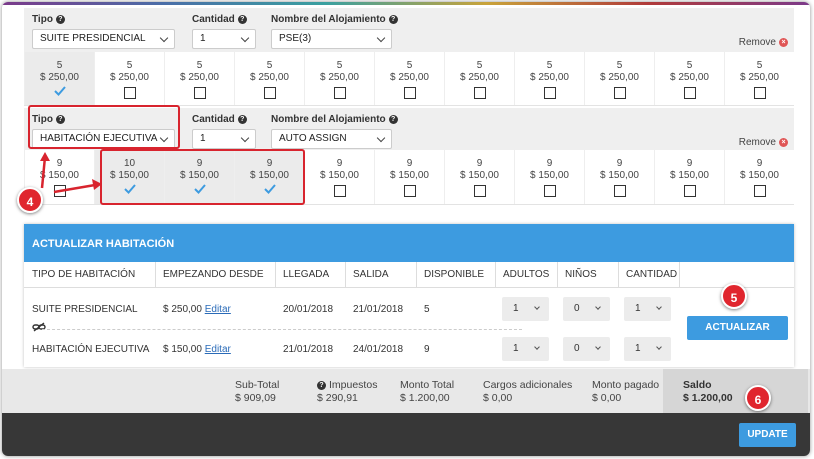  Describe the element at coordinates (406, 3) in the screenshot. I see `top-color-line` at that location.